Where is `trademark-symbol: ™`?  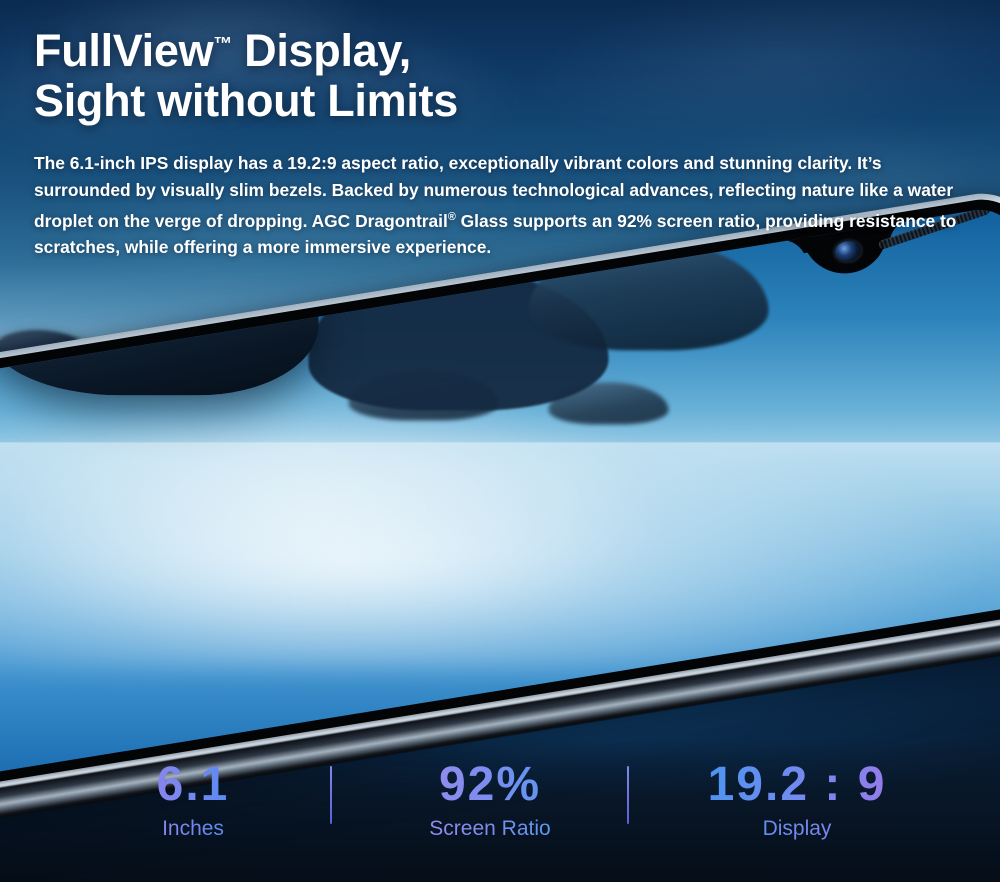
trademark-symbol: ™ is located at coordinates (222, 44).